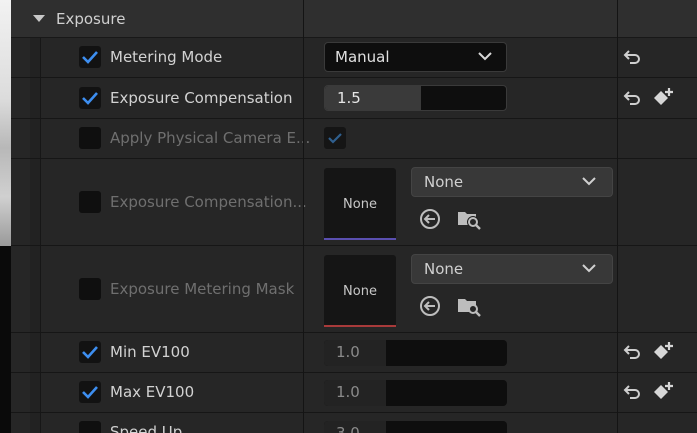 Image resolution: width=697 pixels, height=433 pixels. I want to click on property-label: Metering Mode, so click(166, 57).